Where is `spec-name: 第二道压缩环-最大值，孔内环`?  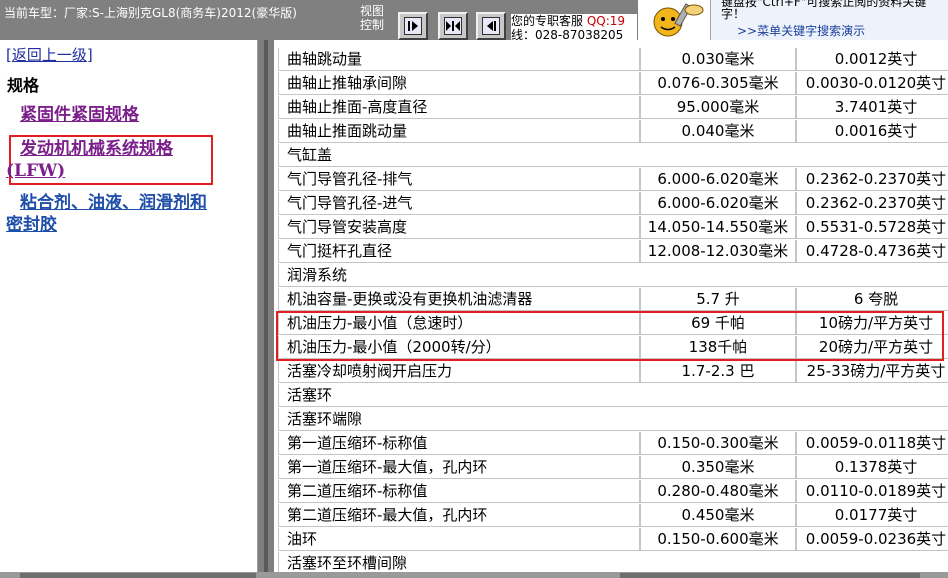
spec-name: 第二道压缩环-最大值，孔内环 is located at coordinates (459, 515).